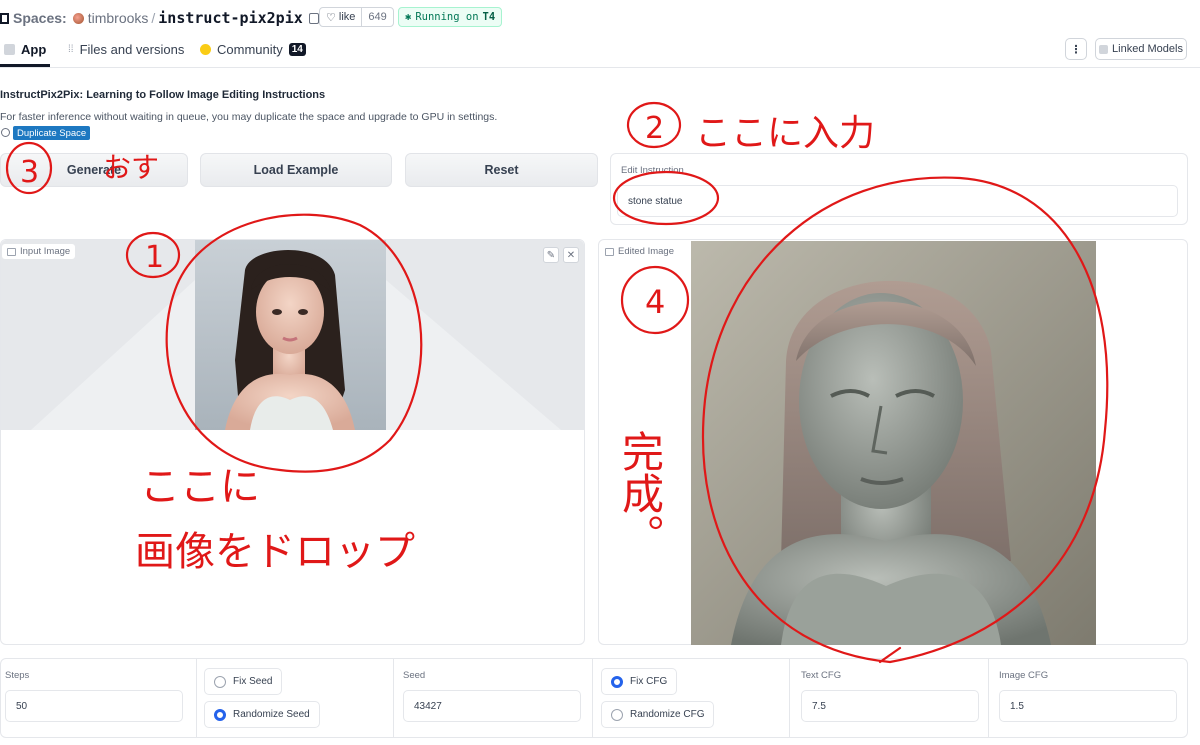 The image size is (1200, 745). What do you see at coordinates (785, 133) in the screenshot?
I see `annotation-type-here-text: ここに入力` at bounding box center [785, 133].